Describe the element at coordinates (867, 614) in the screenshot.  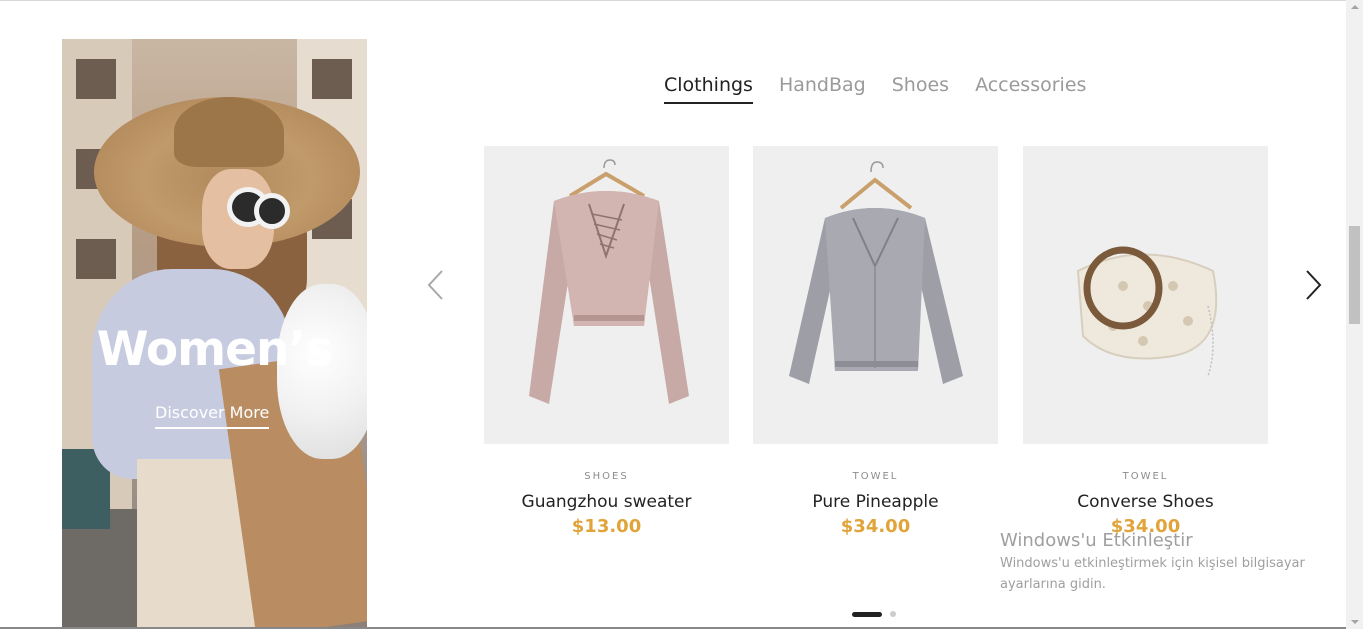
I see `carousel-dot-active` at that location.